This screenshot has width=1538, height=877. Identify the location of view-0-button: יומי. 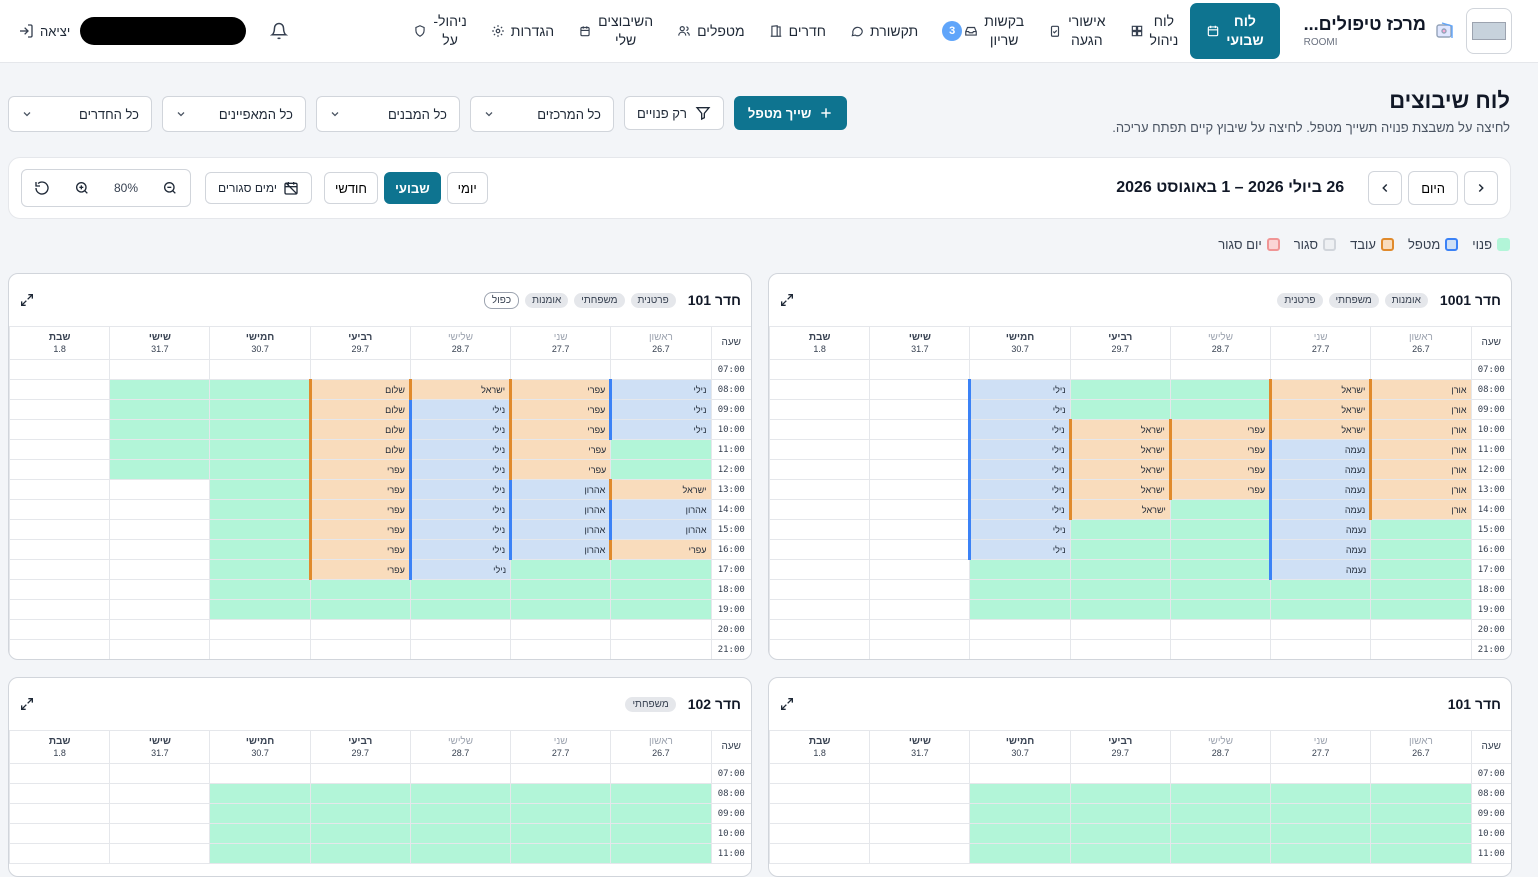
(467, 188).